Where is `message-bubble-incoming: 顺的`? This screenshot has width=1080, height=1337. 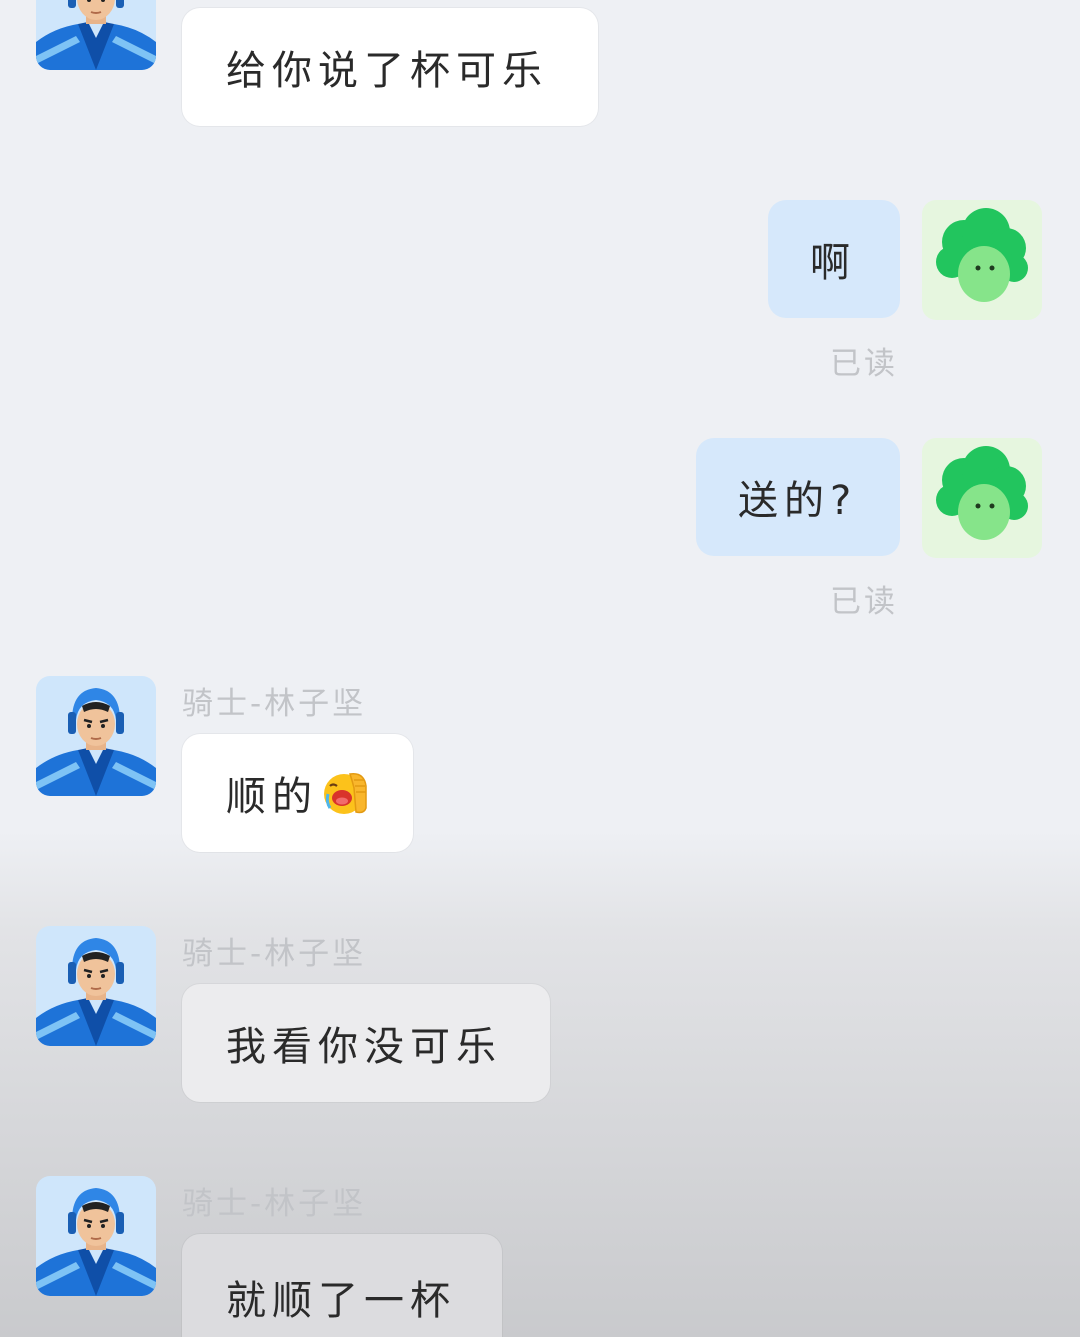
message-bubble-incoming: 顺的 is located at coordinates (297, 793).